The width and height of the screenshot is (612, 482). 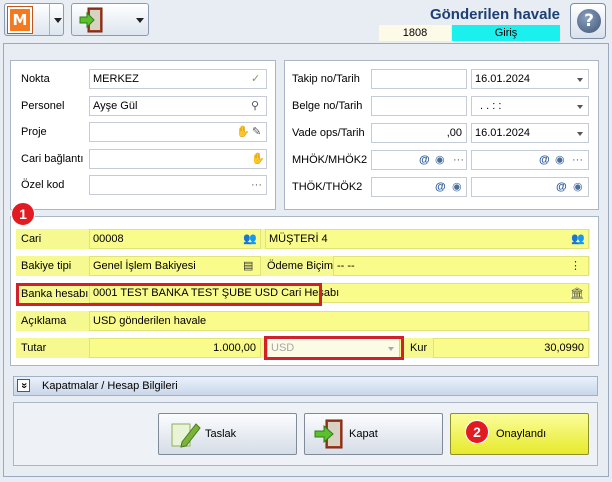 What do you see at coordinates (477, 432) in the screenshot?
I see `annotation-badge-2: 2` at bounding box center [477, 432].